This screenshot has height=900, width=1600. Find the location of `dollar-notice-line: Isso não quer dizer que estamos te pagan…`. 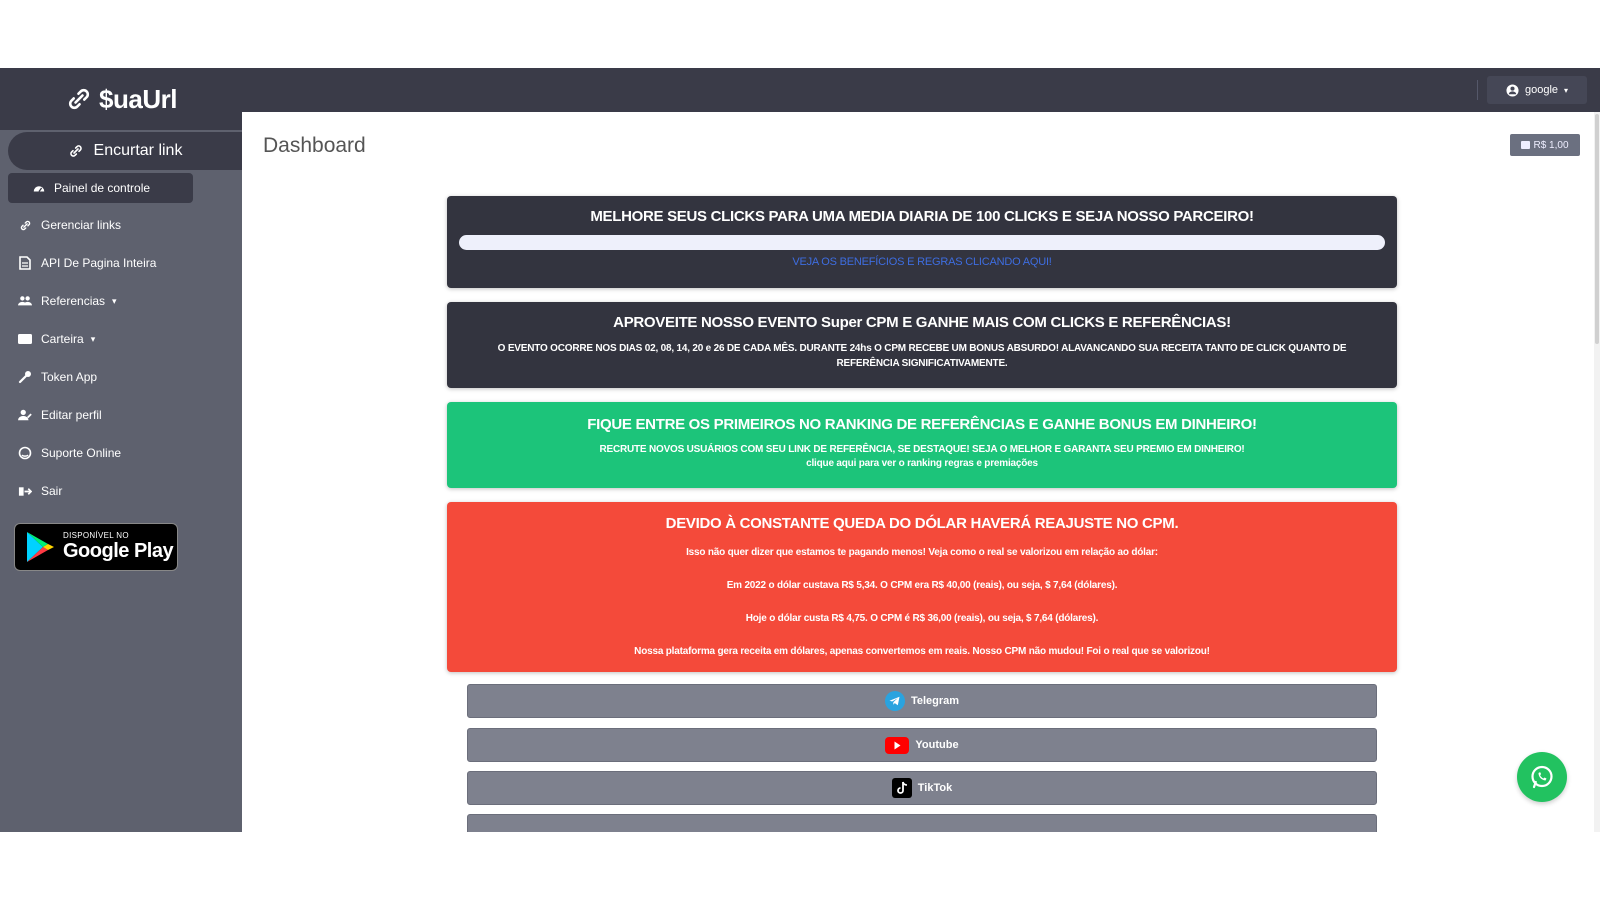

dollar-notice-line: Isso não quer dizer que estamos te pagan… is located at coordinates (922, 552).